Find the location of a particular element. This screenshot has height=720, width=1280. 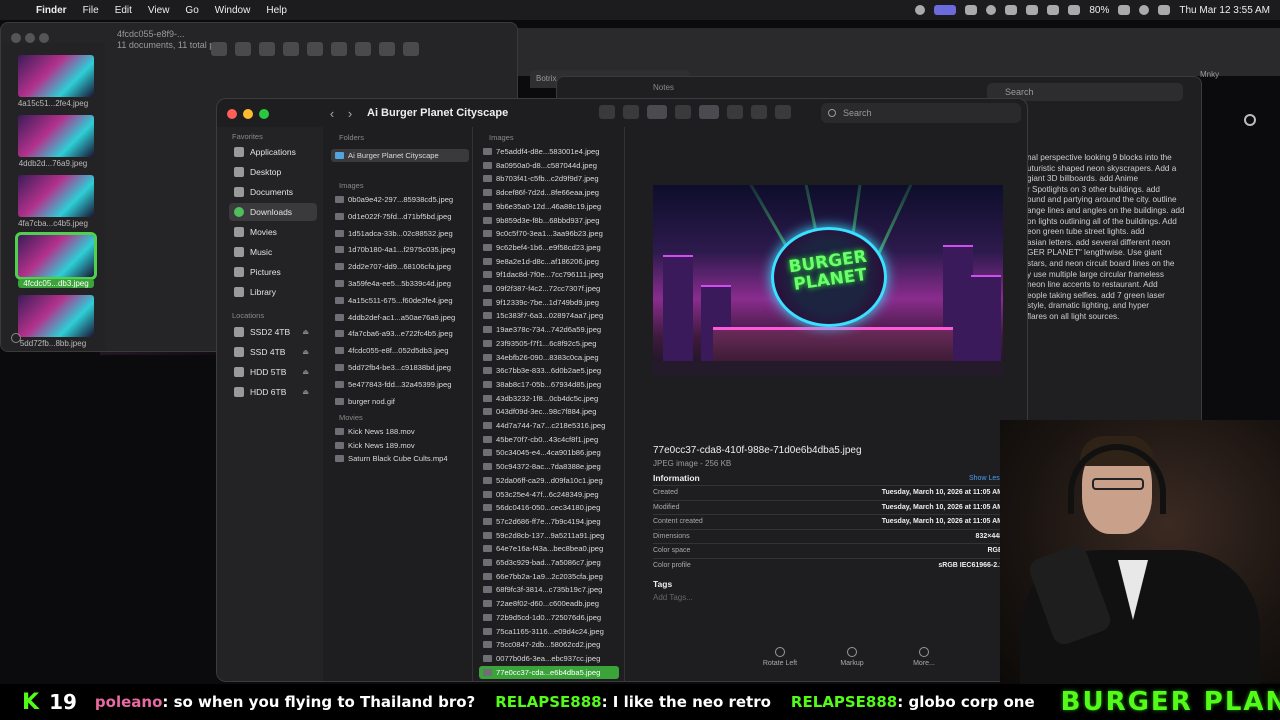

show-less-link: Show Less is located at coordinates (986, 478).